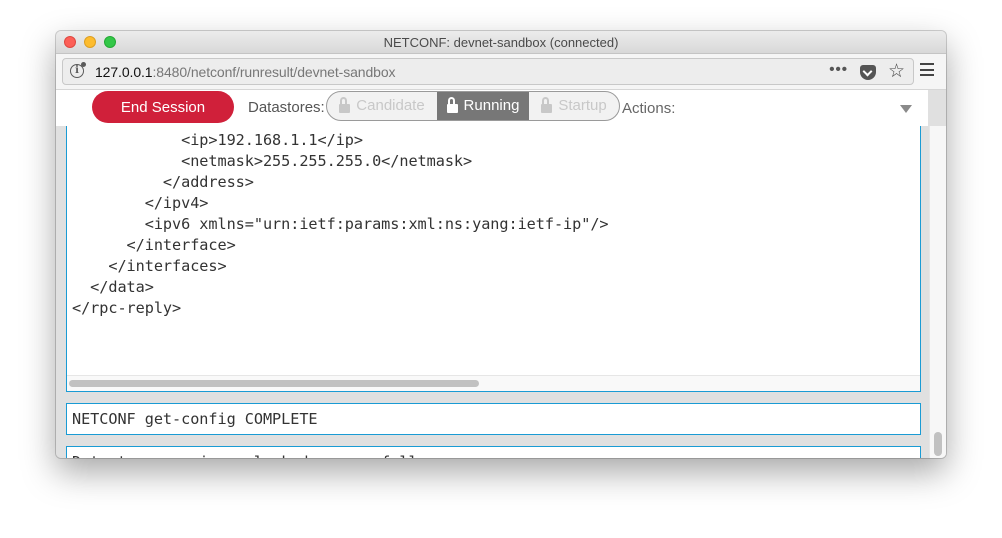 Image resolution: width=1002 pixels, height=538 pixels. Describe the element at coordinates (274, 72) in the screenshot. I see `url-path: :8480/netconf/runresult/devnet-sandbox` at that location.